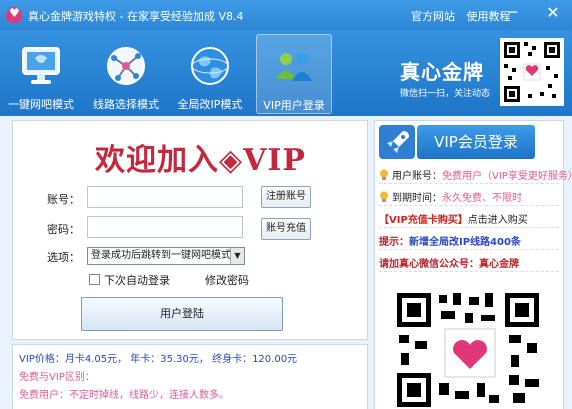 This screenshot has width=572, height=409. I want to click on tip-row: 提示：新增全局改IP线路400条, so click(450, 240).